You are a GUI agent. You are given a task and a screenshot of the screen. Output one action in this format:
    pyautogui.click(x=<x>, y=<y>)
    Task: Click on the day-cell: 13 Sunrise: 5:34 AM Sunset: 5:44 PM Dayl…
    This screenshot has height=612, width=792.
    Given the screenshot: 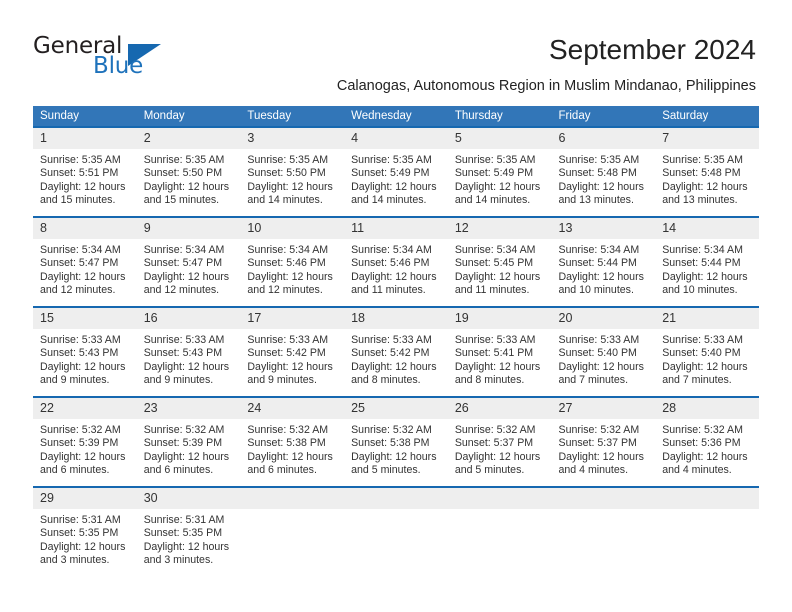 What is the action you would take?
    pyautogui.click(x=603, y=261)
    